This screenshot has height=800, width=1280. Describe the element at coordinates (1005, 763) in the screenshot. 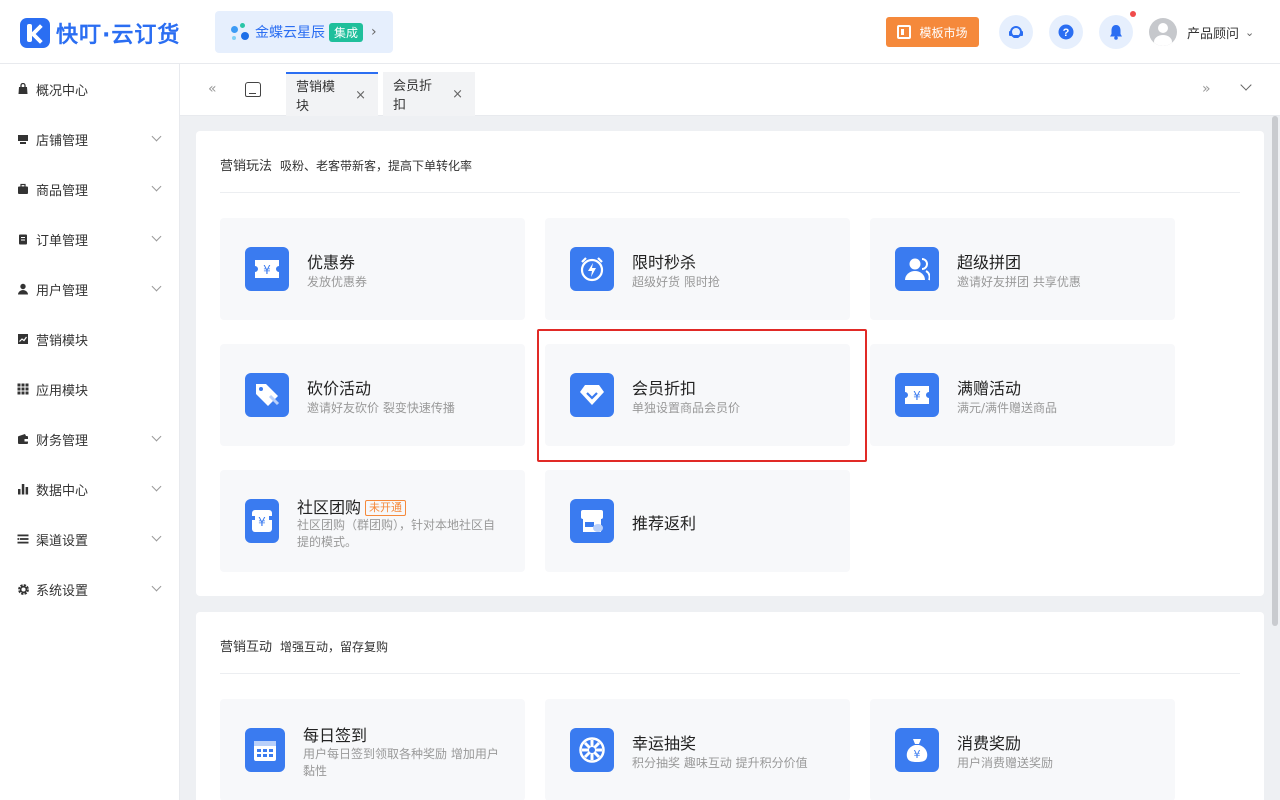

I see `card-desc: 用户消费赠送奖励` at that location.